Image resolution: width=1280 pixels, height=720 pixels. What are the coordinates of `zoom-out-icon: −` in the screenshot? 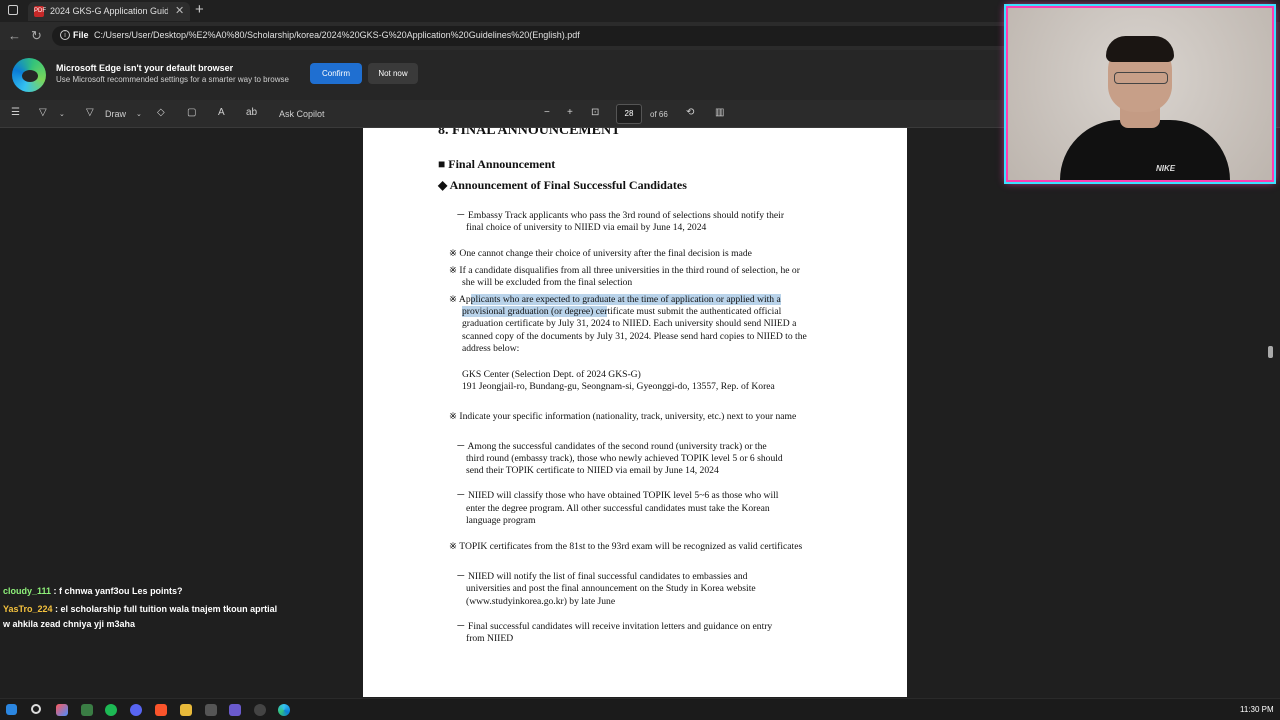 It's located at (547, 112).